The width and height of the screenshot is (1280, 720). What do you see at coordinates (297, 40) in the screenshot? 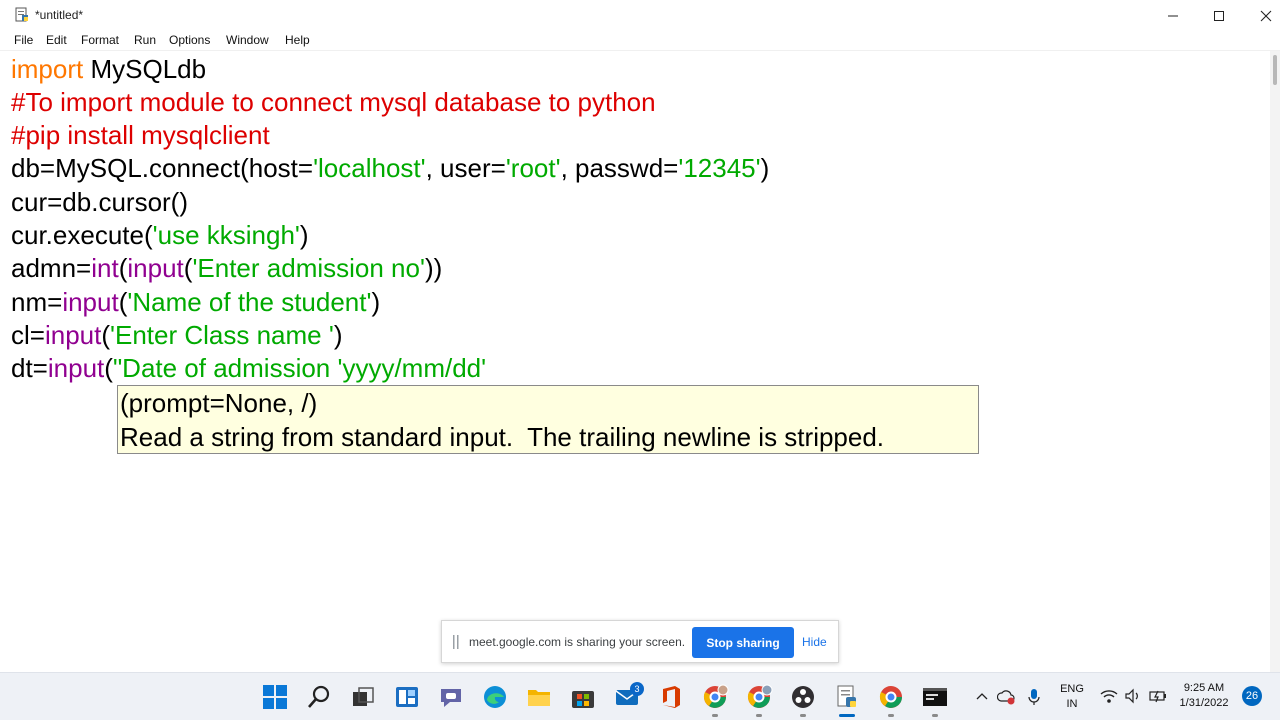
I see `menu-help: Help` at bounding box center [297, 40].